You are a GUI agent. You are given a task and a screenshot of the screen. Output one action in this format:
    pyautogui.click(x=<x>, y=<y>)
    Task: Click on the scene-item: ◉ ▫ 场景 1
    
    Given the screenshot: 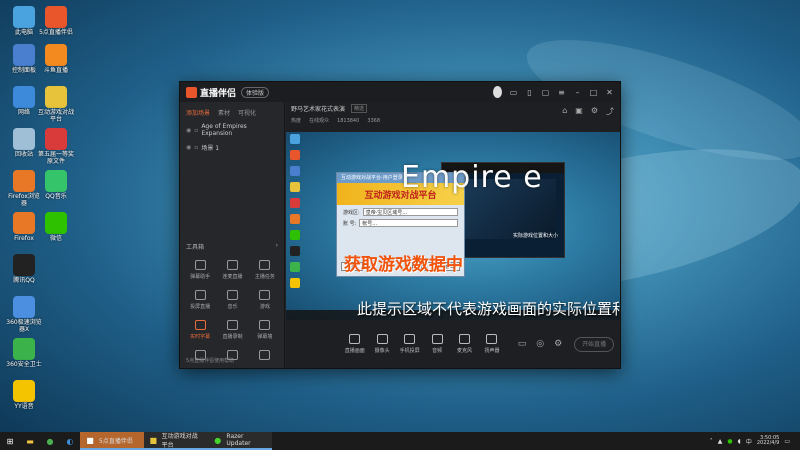 What is the action you would take?
    pyautogui.click(x=232, y=147)
    